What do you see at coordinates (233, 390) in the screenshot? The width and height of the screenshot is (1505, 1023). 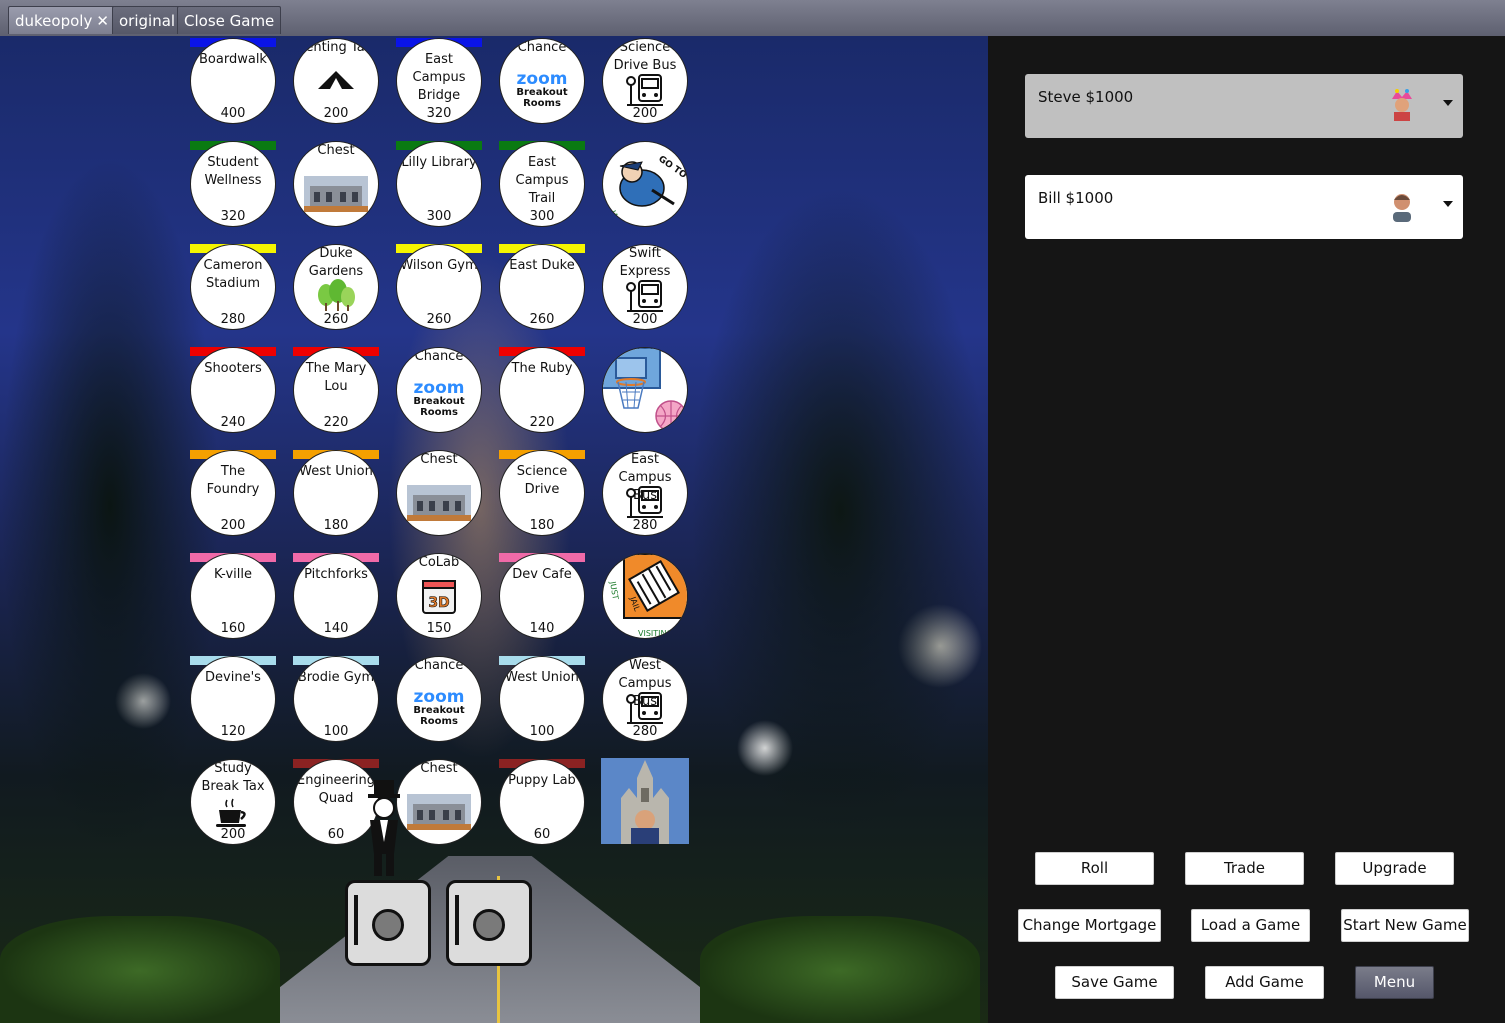 I see `board-space-shooters: Shooters 240` at bounding box center [233, 390].